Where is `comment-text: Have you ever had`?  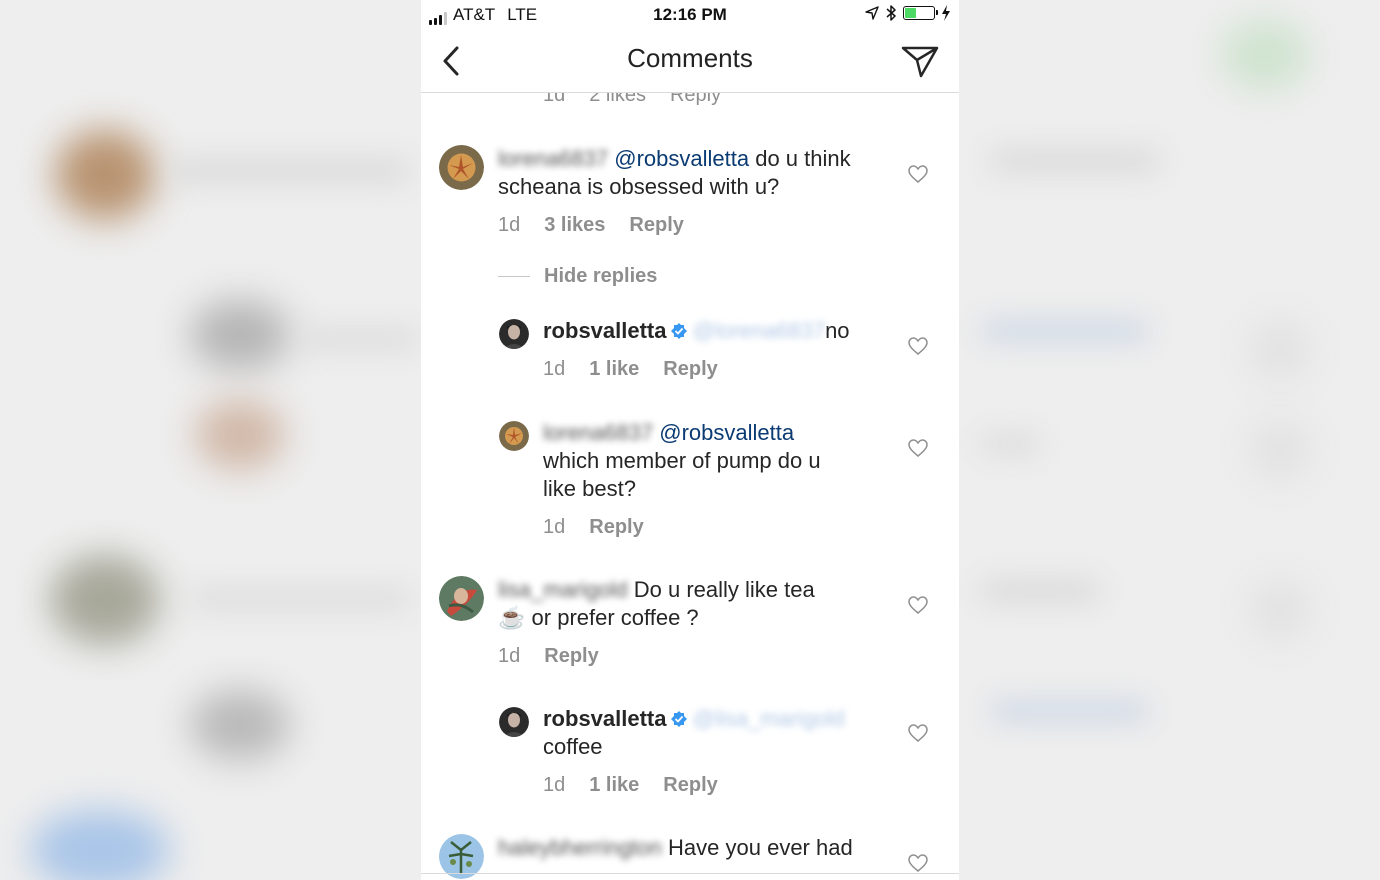 comment-text: Have you ever had is located at coordinates (760, 847).